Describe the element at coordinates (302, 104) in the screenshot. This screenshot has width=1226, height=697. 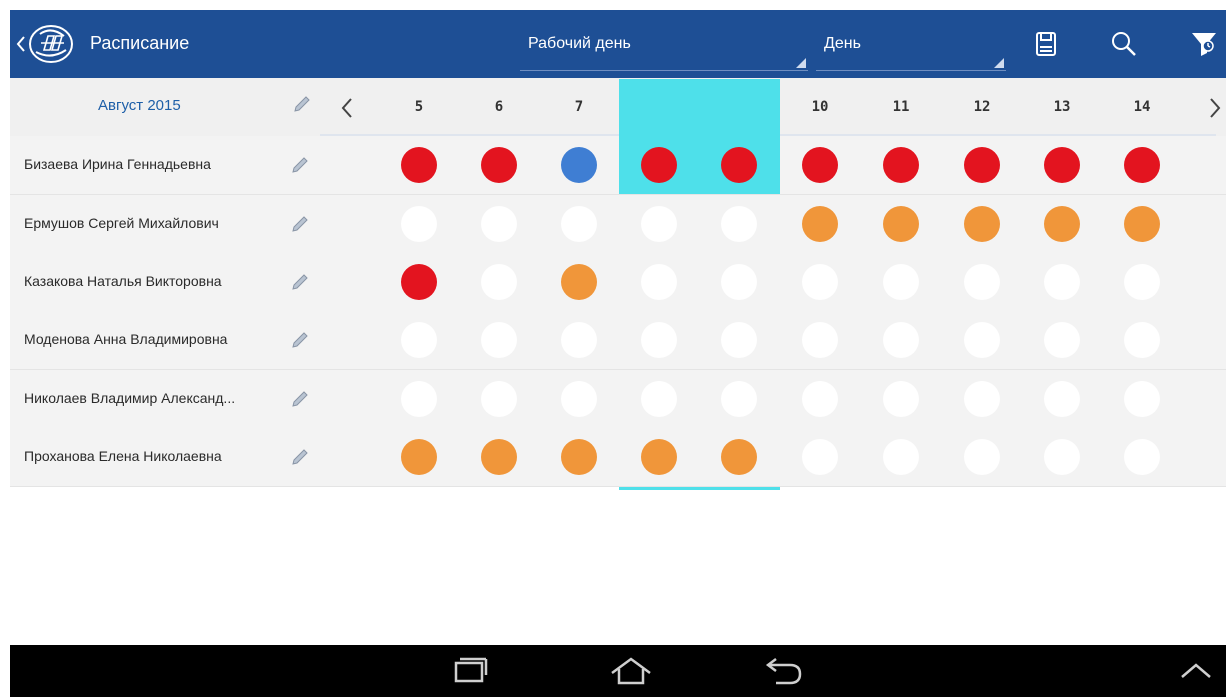
I see `edit-month-pencil-icon` at that location.